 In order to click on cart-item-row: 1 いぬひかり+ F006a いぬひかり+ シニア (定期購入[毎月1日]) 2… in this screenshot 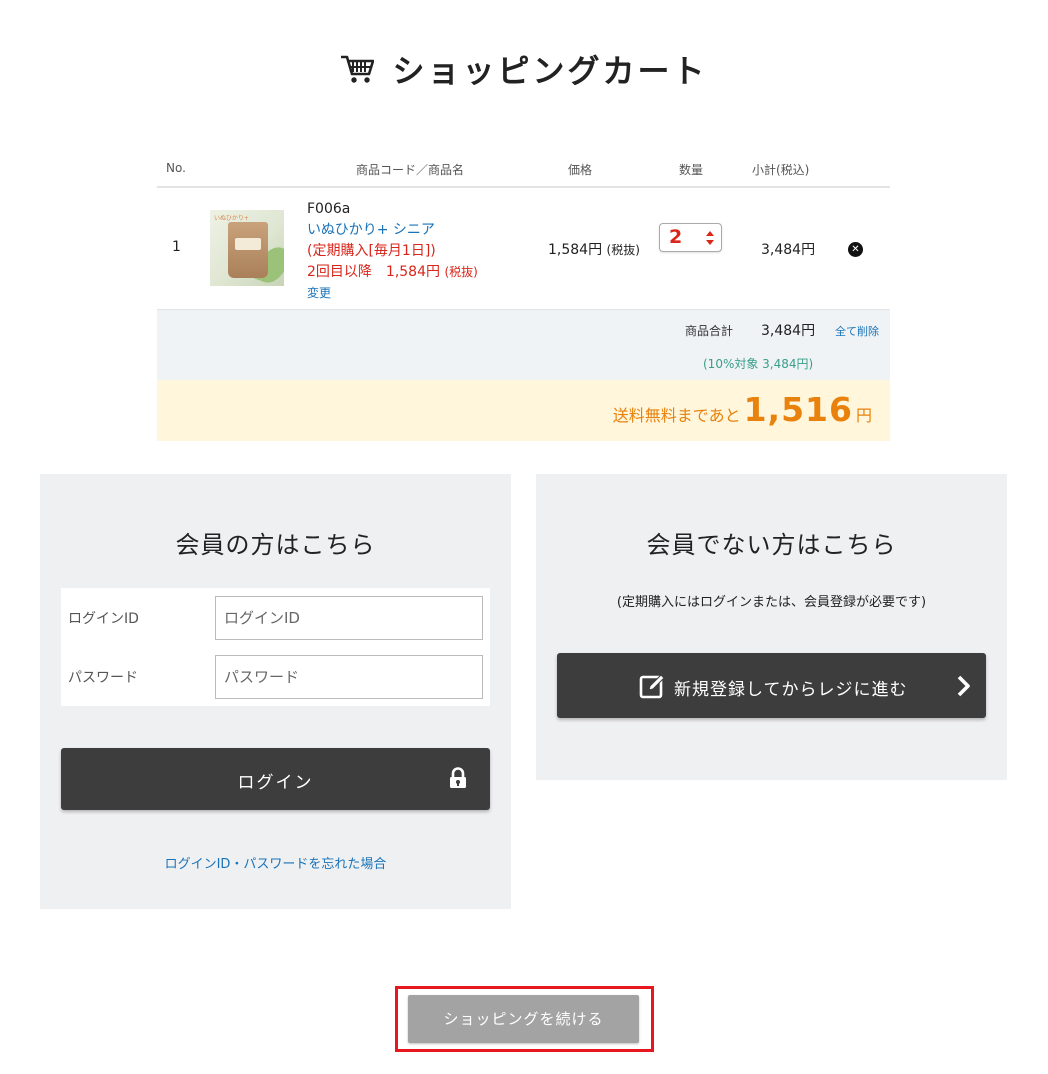, I will do `click(523, 249)`.